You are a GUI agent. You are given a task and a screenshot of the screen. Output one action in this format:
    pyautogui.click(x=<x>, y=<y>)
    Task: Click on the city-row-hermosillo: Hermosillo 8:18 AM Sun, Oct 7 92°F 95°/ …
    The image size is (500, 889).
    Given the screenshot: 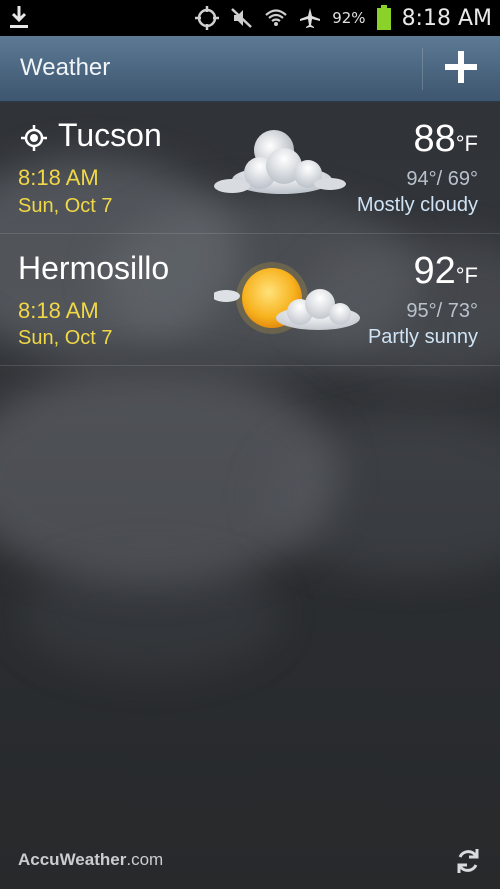 What is the action you would take?
    pyautogui.click(x=250, y=300)
    